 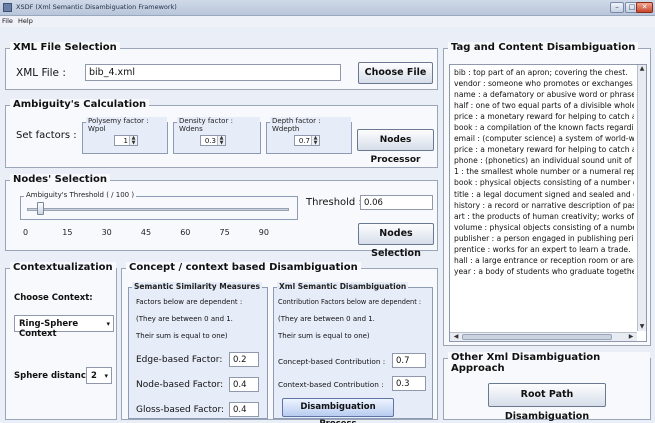 What do you see at coordinates (343, 286) in the screenshot?
I see `xml-disambiguation-title: Xml Semantic Disambiguation` at bounding box center [343, 286].